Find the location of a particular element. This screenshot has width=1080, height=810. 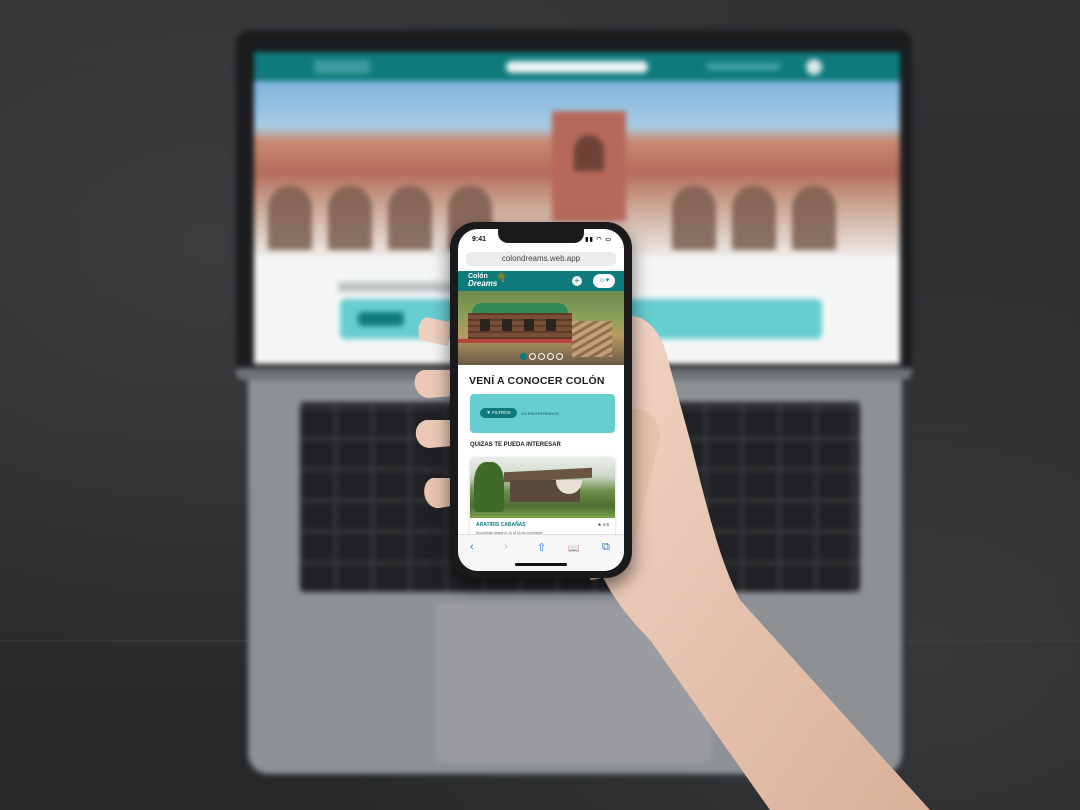

home-indicator is located at coordinates (541, 564).